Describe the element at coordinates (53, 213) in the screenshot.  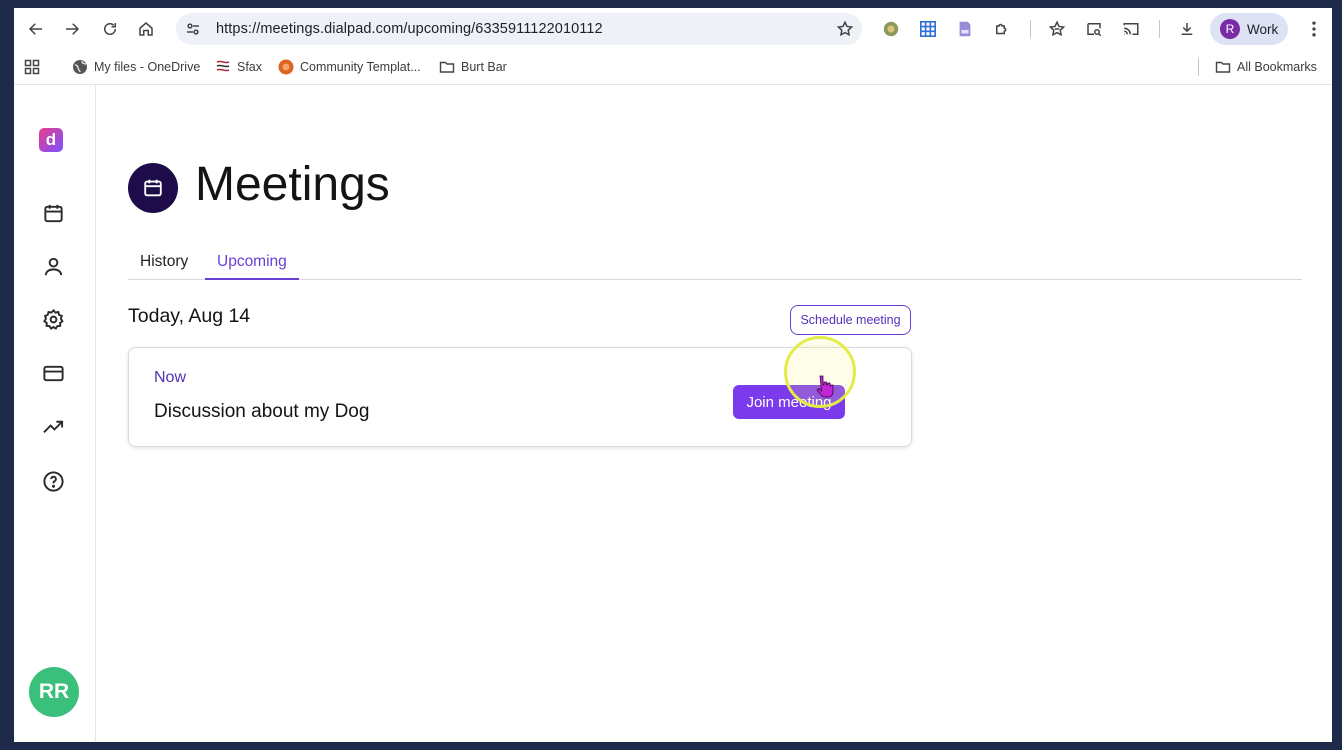
I see `calendar-icon` at that location.